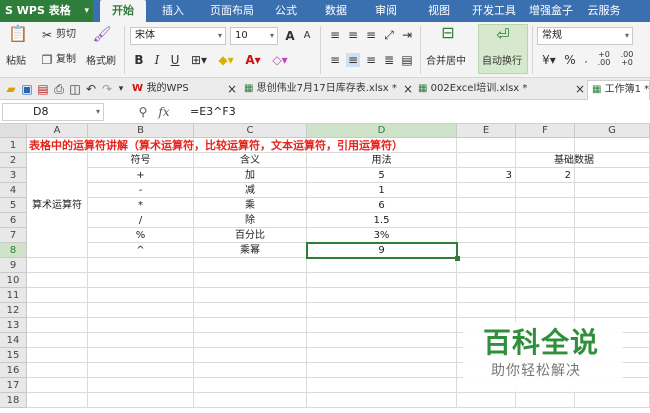  Describe the element at coordinates (382, 160) in the screenshot. I see `header-usage-cell: 用法` at that location.